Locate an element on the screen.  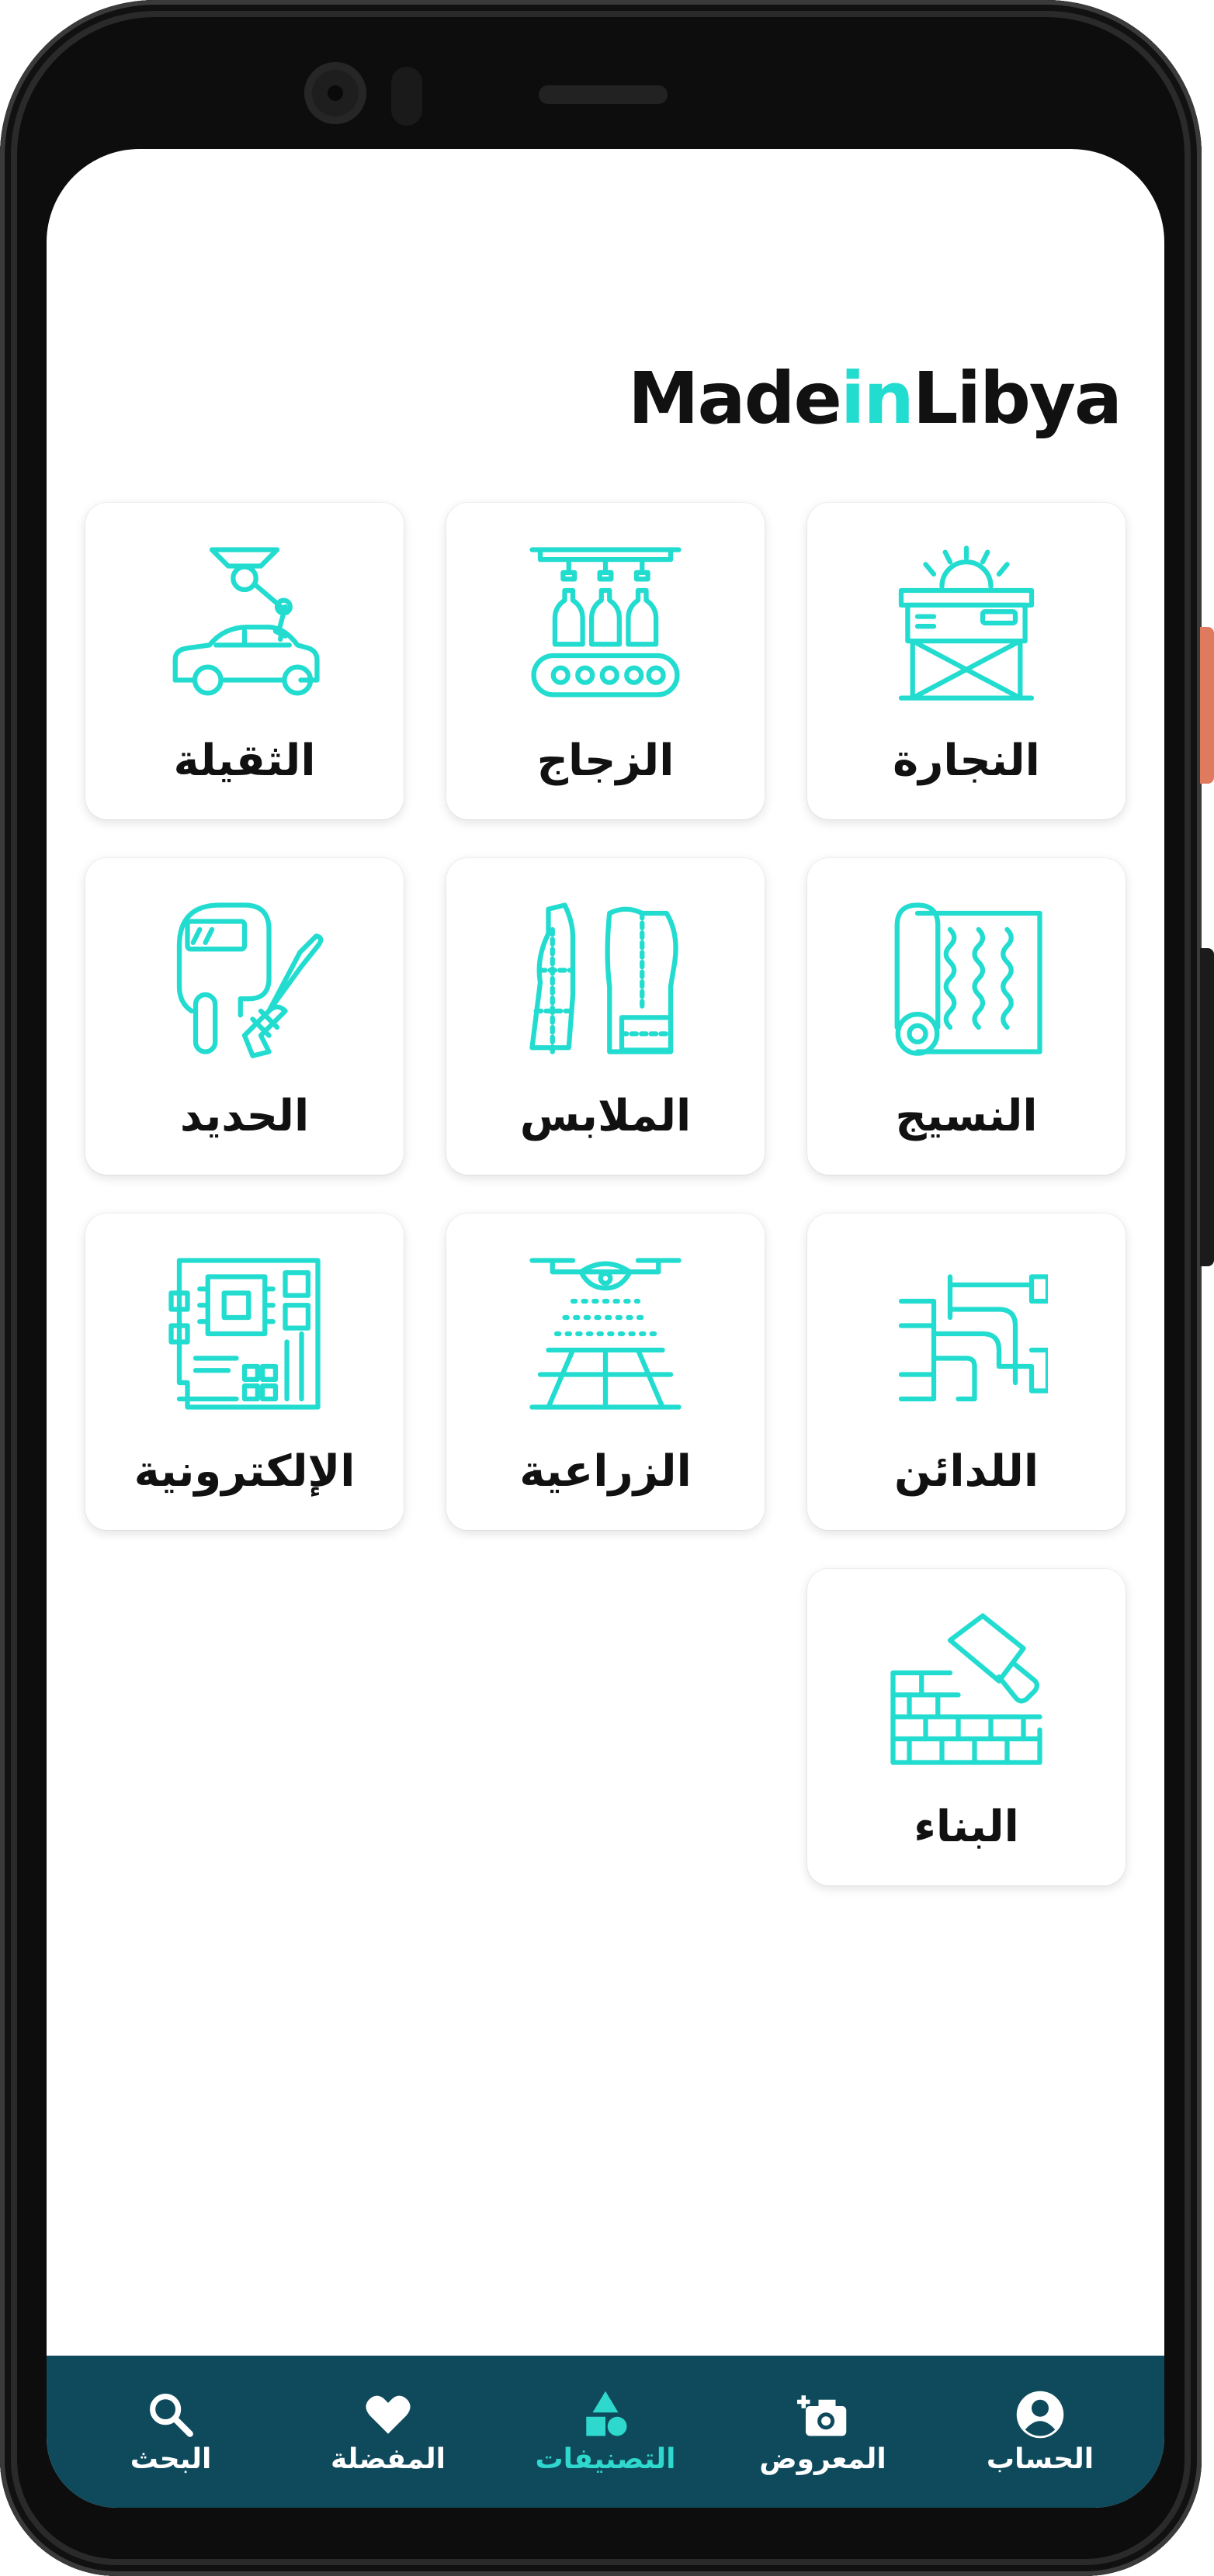
category-card-construction: البناء is located at coordinates (966, 1727).